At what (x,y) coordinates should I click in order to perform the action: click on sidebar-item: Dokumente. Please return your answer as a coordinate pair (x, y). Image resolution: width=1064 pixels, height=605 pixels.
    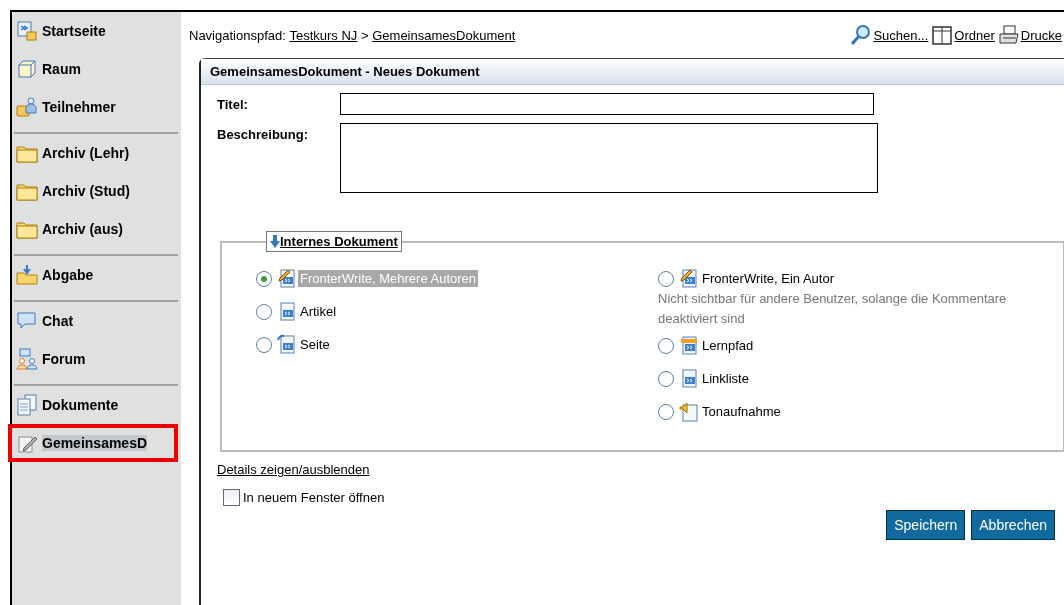
    Looking at the image, I should click on (93, 405).